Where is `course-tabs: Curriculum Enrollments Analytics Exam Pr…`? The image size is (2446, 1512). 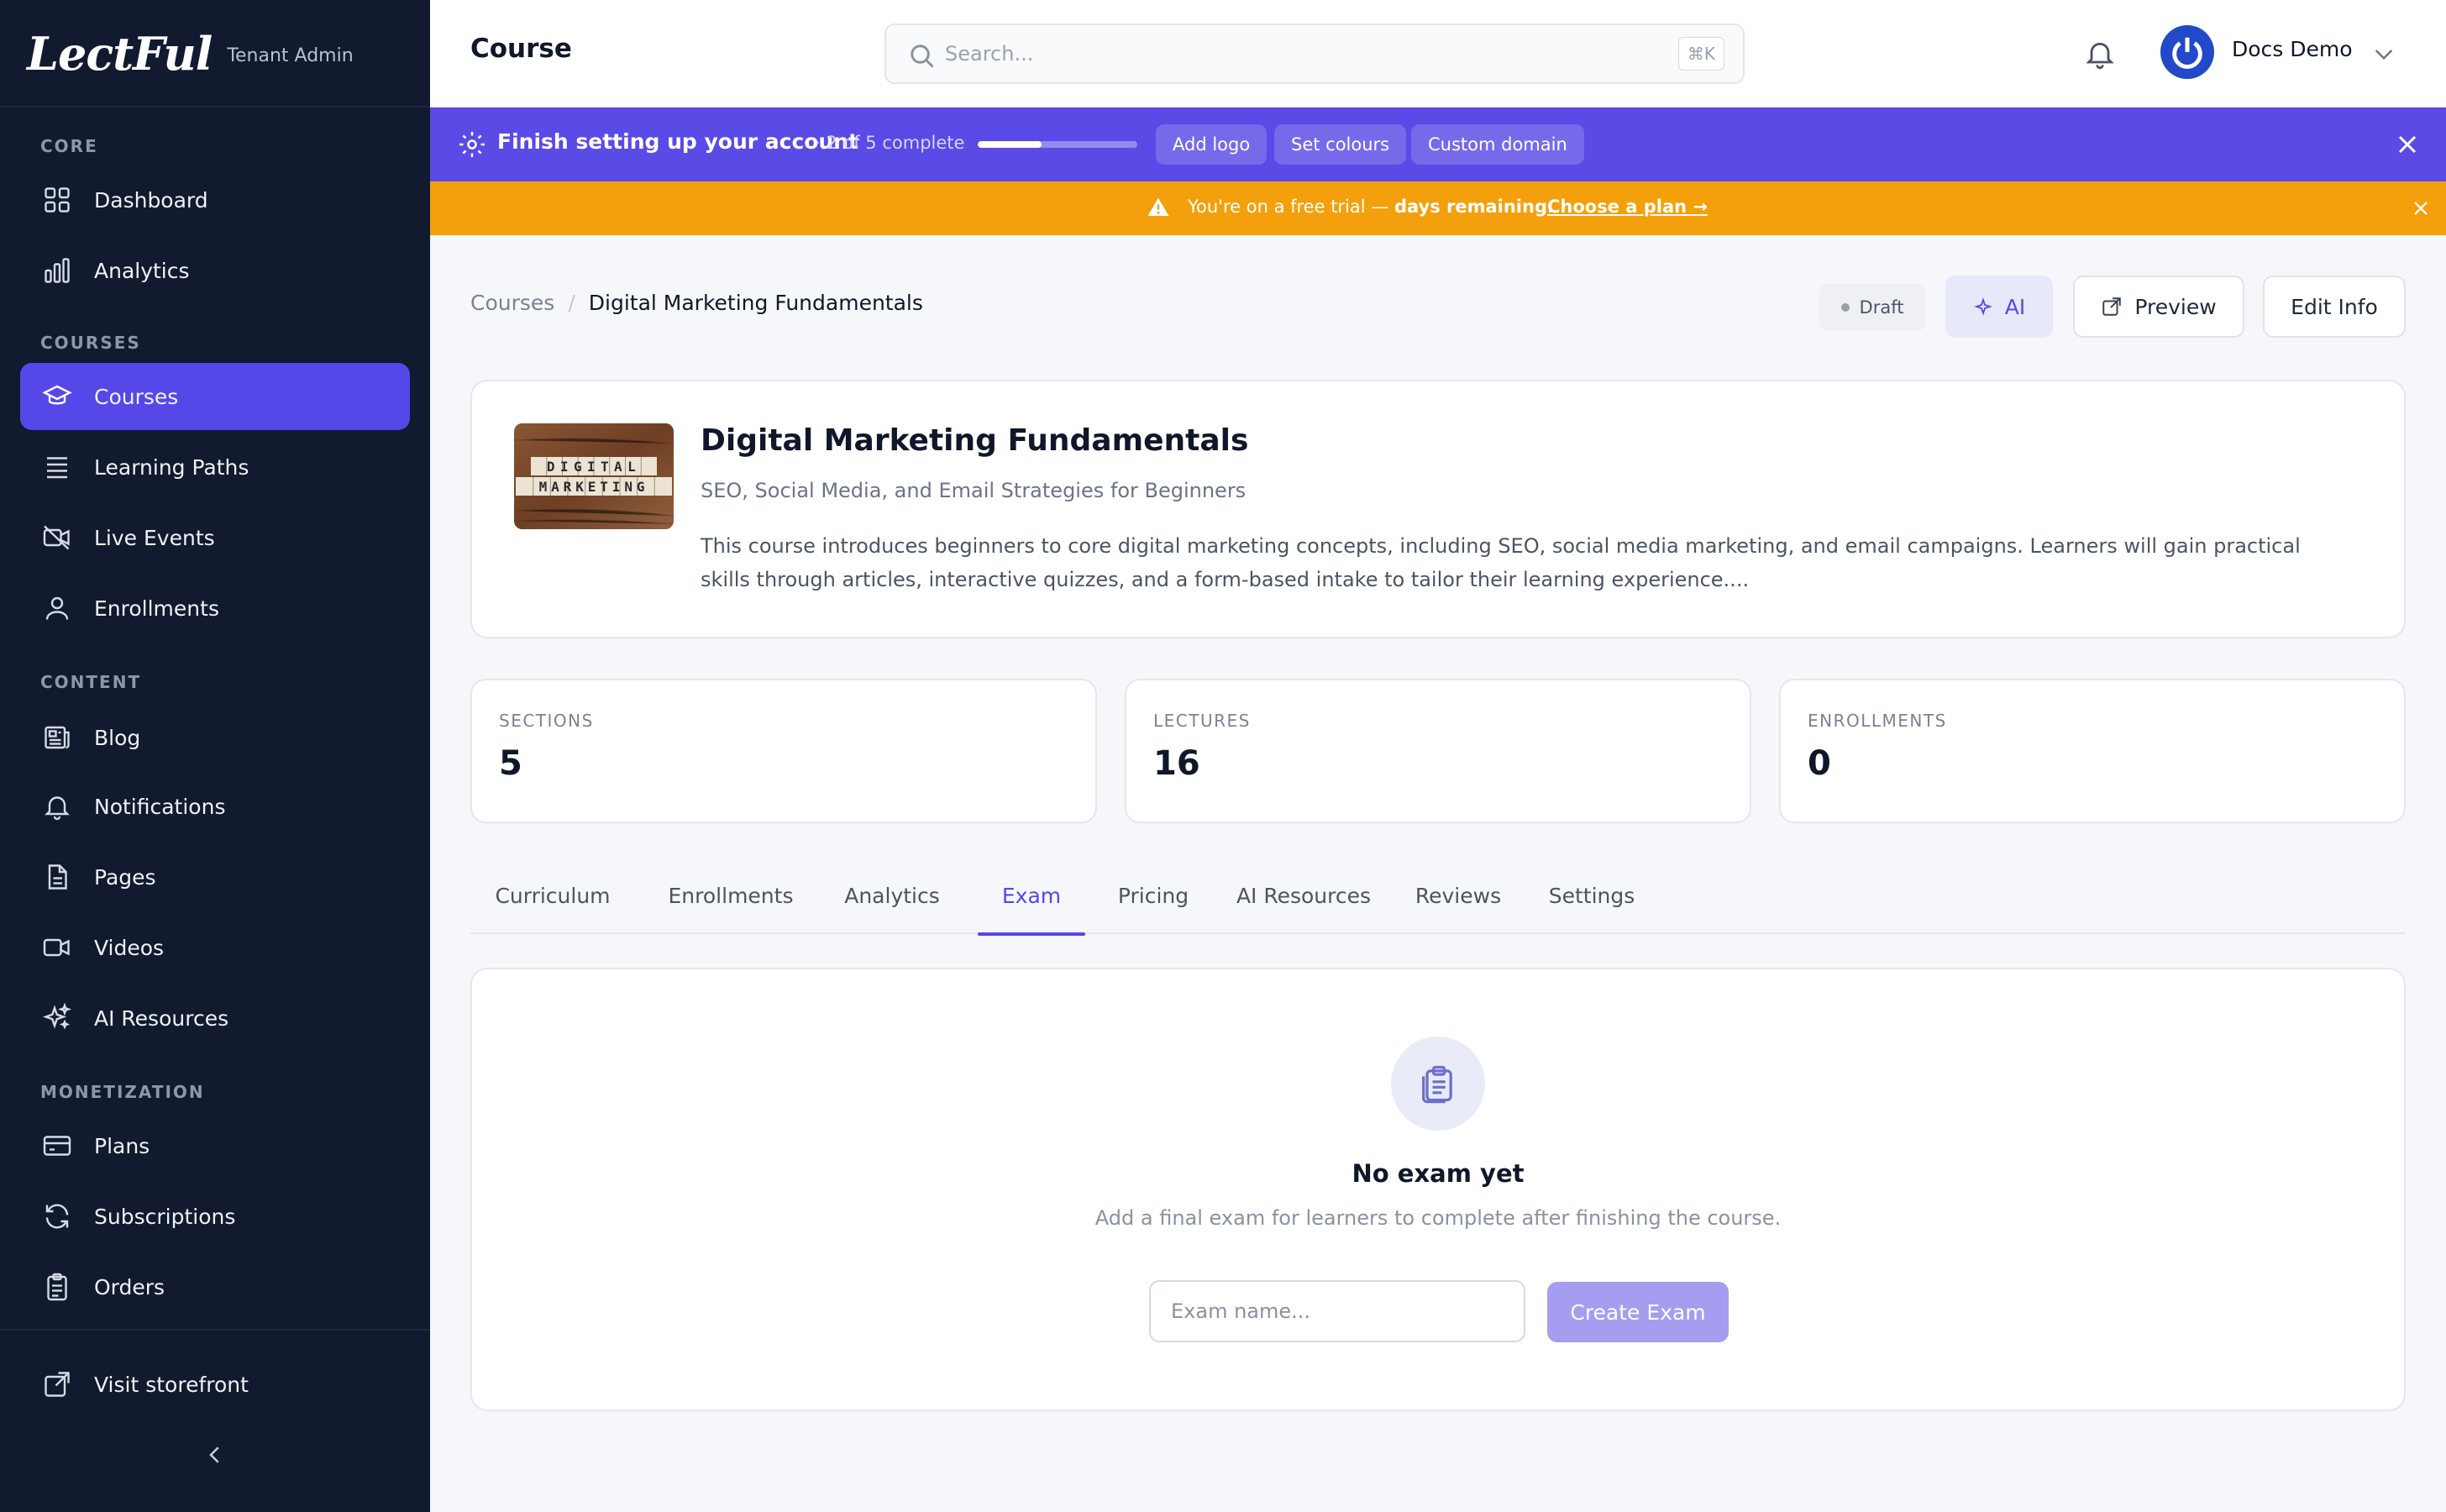 course-tabs: Curriculum Enrollments Analytics Exam Pr… is located at coordinates (1438, 896).